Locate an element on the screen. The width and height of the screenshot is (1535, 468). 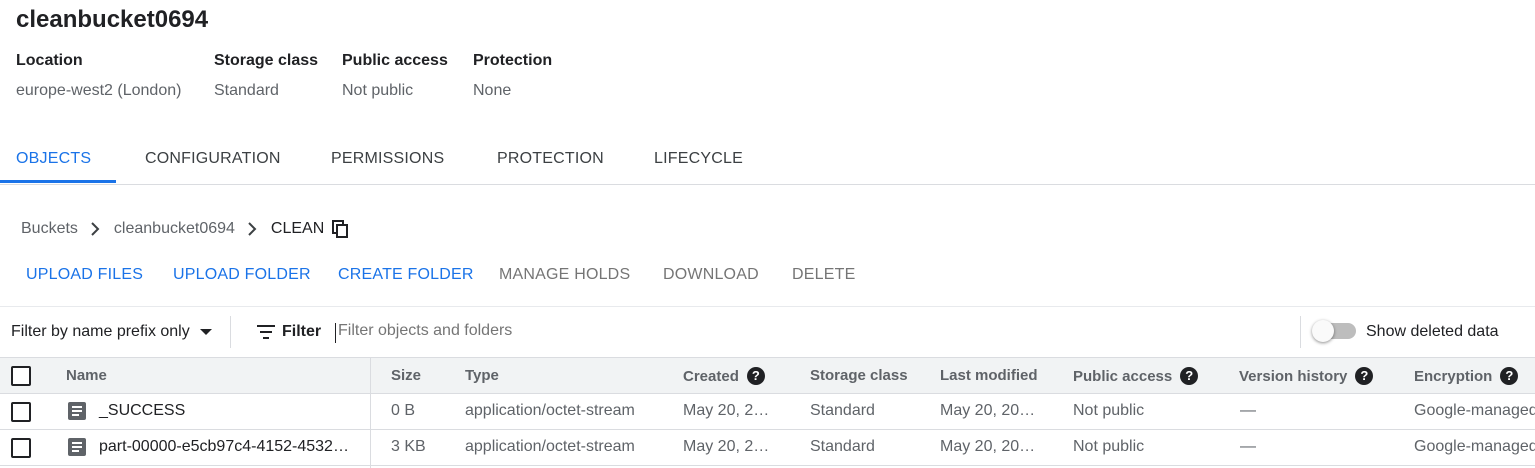
column-storage-class: Storage class is located at coordinates (859, 375).